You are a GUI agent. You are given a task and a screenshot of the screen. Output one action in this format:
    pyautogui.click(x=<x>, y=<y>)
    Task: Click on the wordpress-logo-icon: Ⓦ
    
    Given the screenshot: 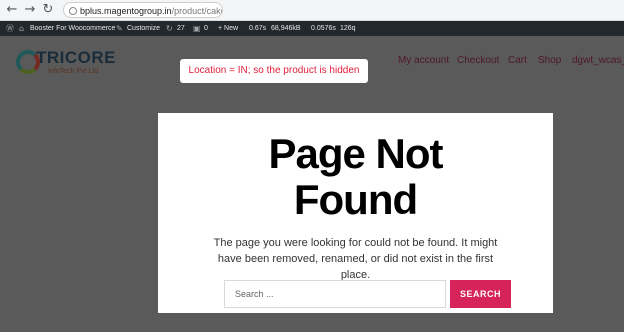 What is the action you would take?
    pyautogui.click(x=10, y=28)
    